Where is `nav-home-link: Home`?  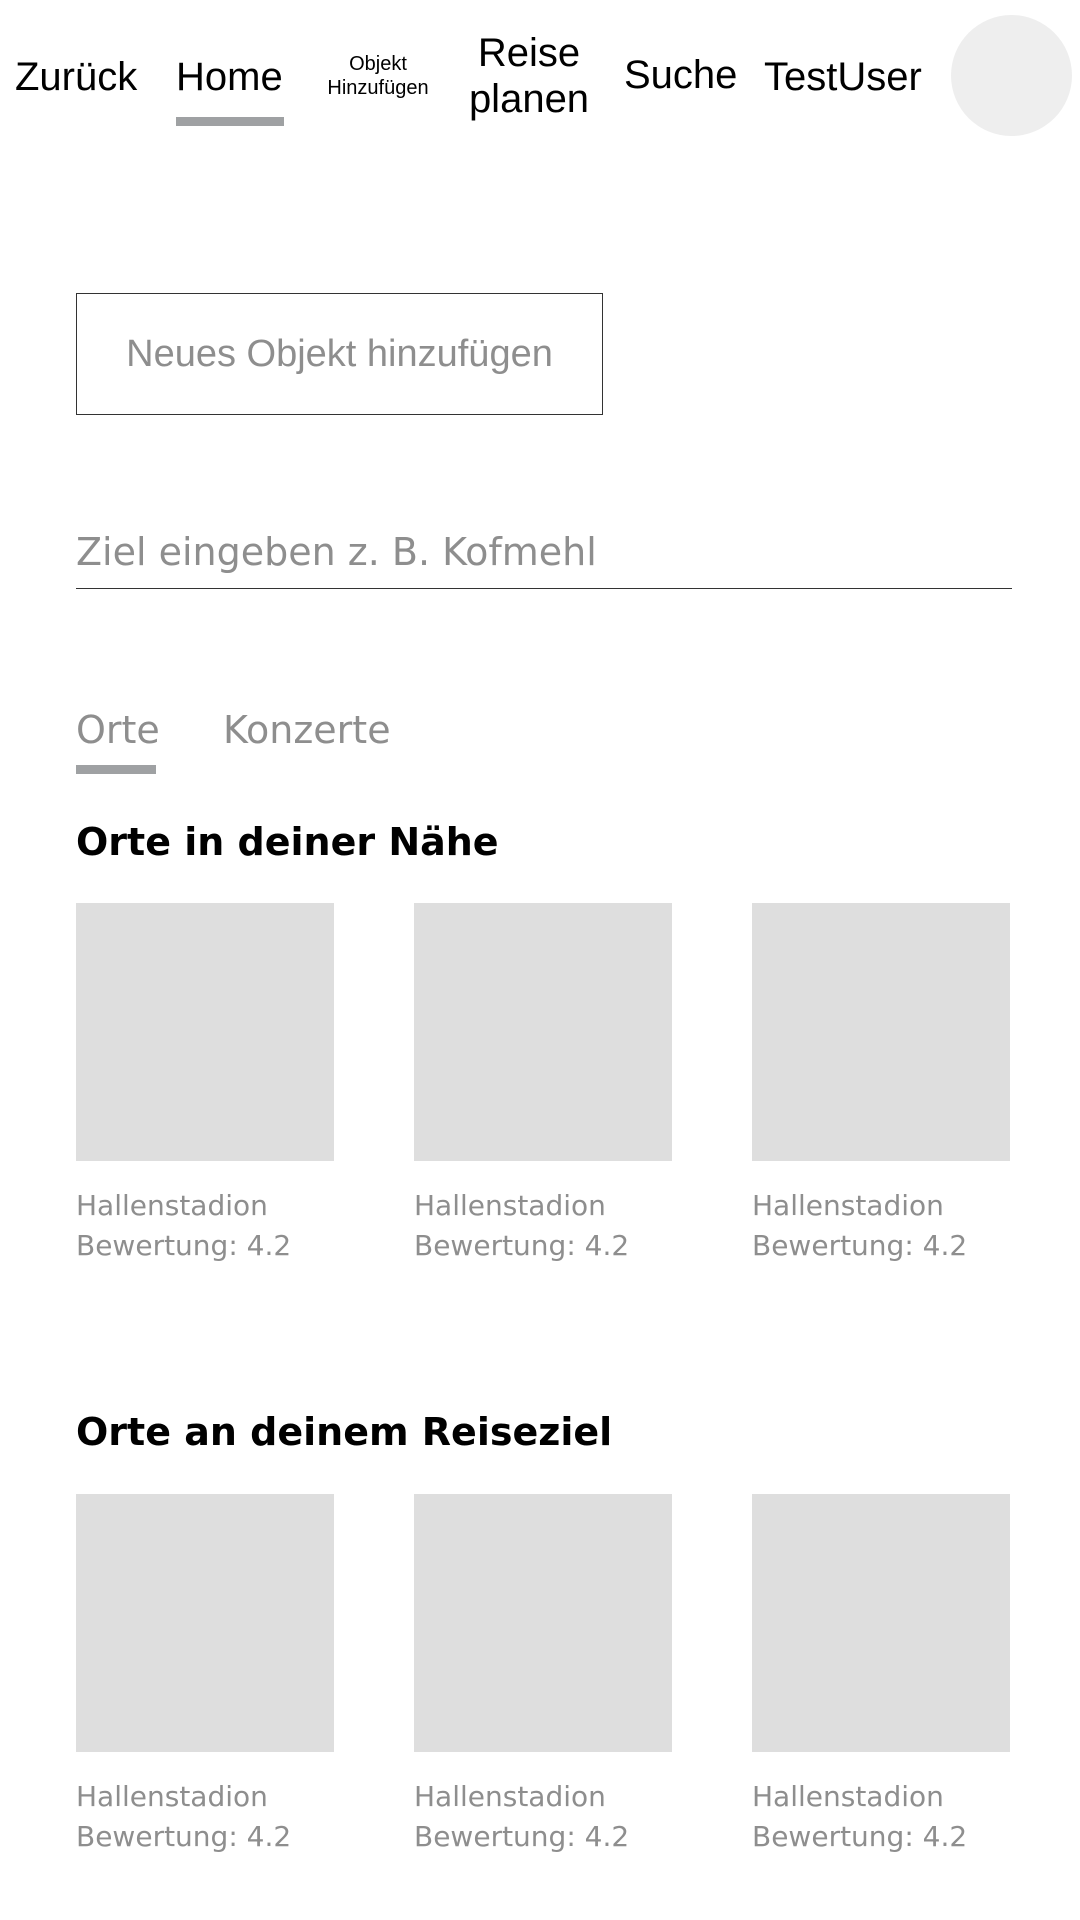
nav-home-link: Home is located at coordinates (229, 77).